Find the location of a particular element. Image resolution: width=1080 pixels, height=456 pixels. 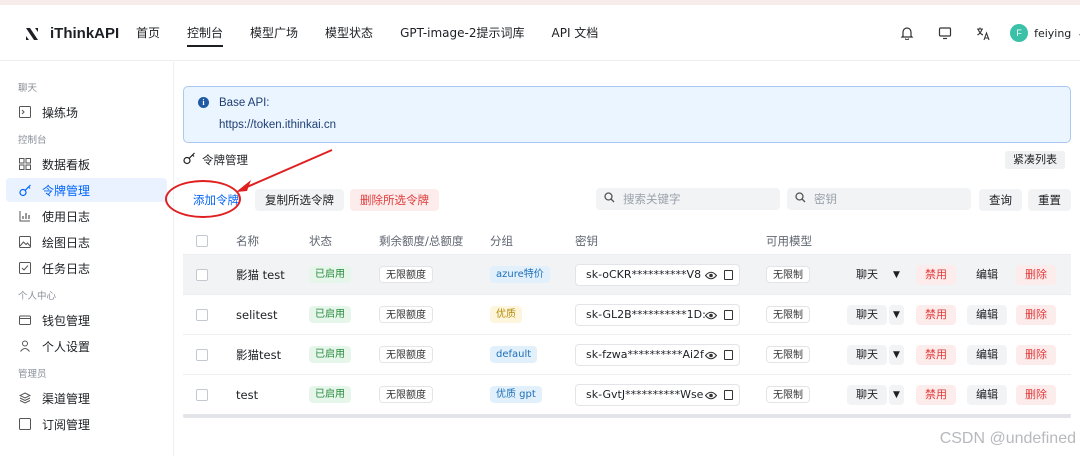

page-title: 令牌管理 is located at coordinates (215, 160).